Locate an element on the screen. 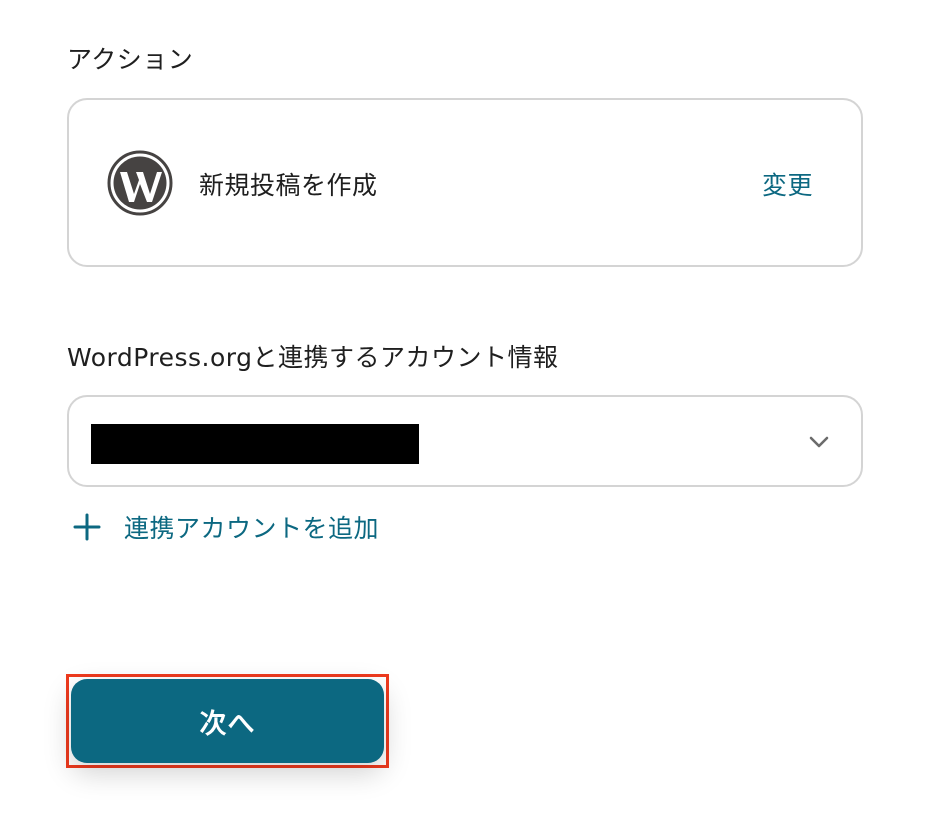  add-account-label: 連携アカウントを追加 is located at coordinates (252, 528).